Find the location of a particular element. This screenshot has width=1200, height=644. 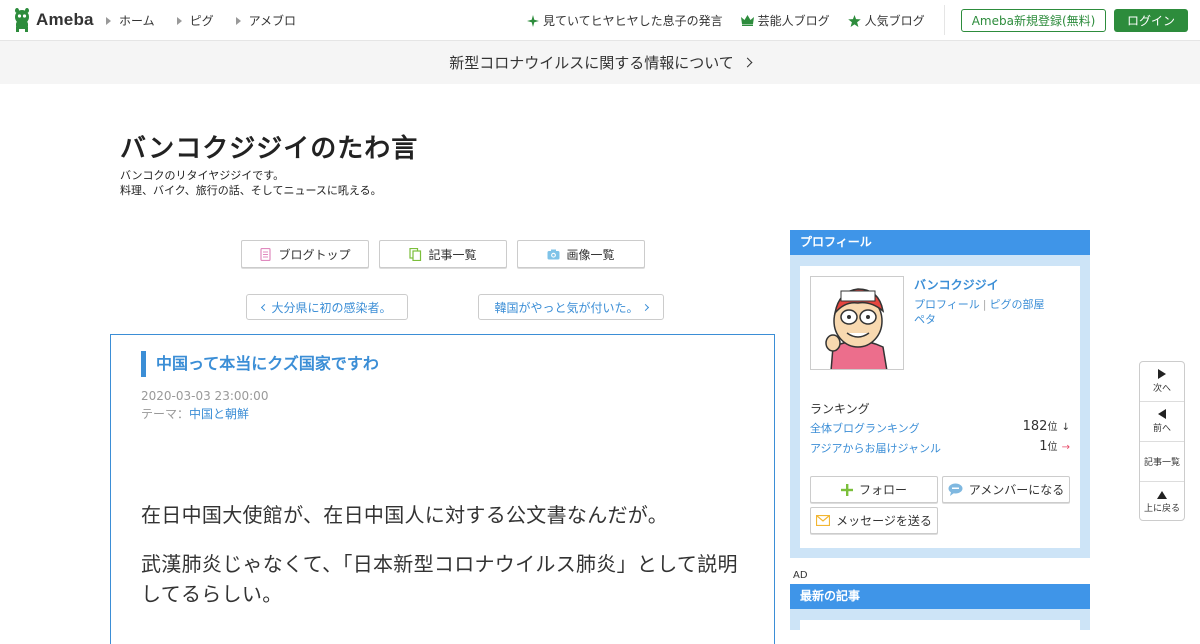

ranking-value: 182位 ↓ is located at coordinates (1046, 426).